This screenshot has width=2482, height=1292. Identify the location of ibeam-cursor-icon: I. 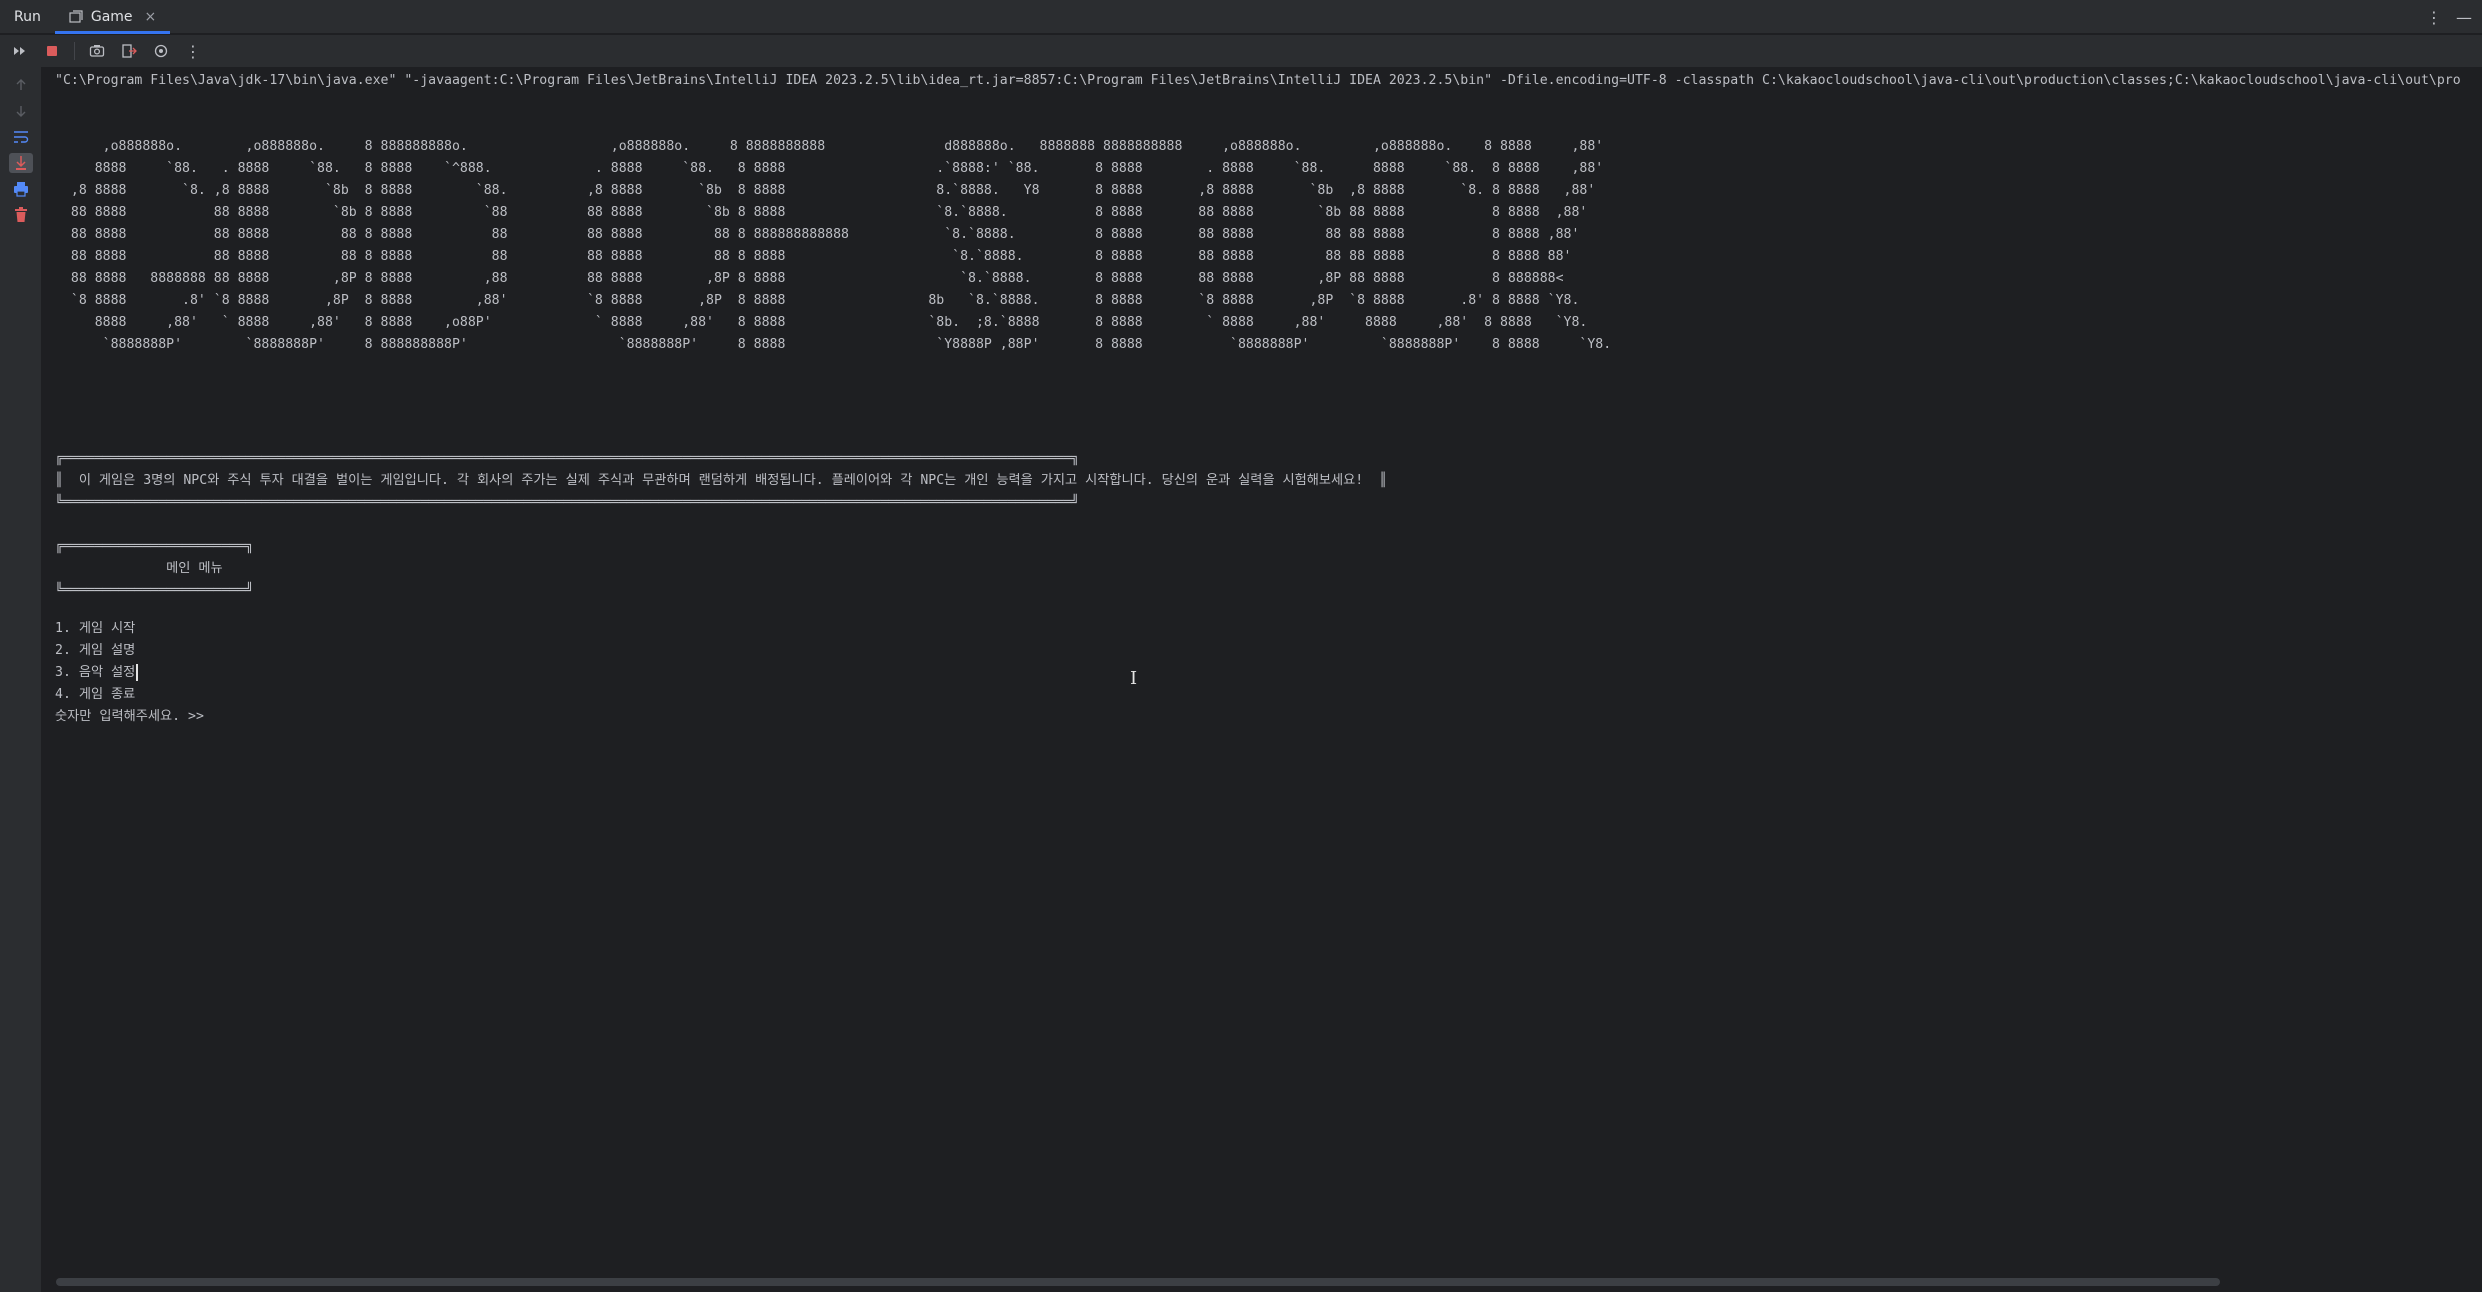
(1134, 678).